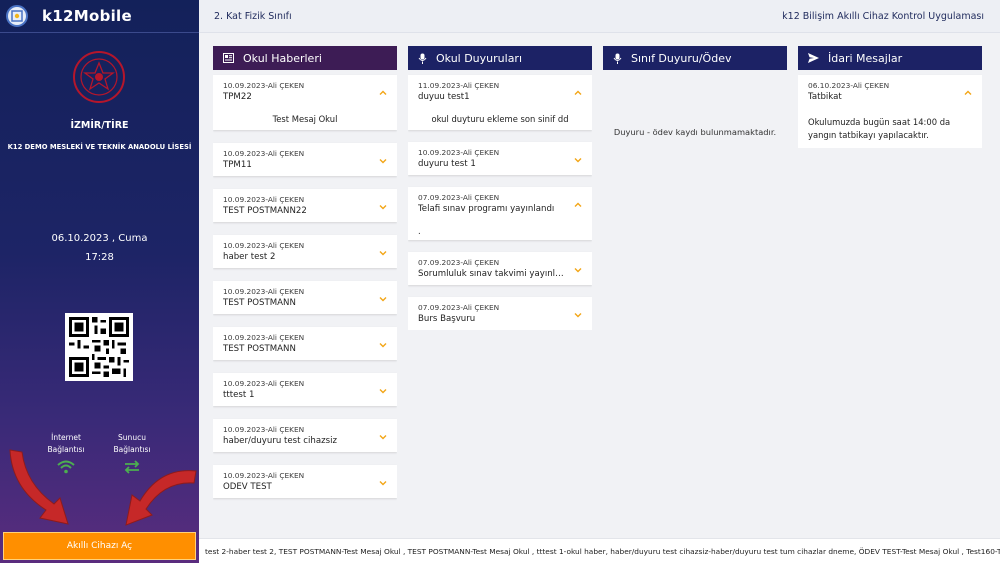  Describe the element at coordinates (695, 132) in the screenshot. I see `empty-message: Duyuru - ödev kaydı bulunmamaktadır.` at that location.